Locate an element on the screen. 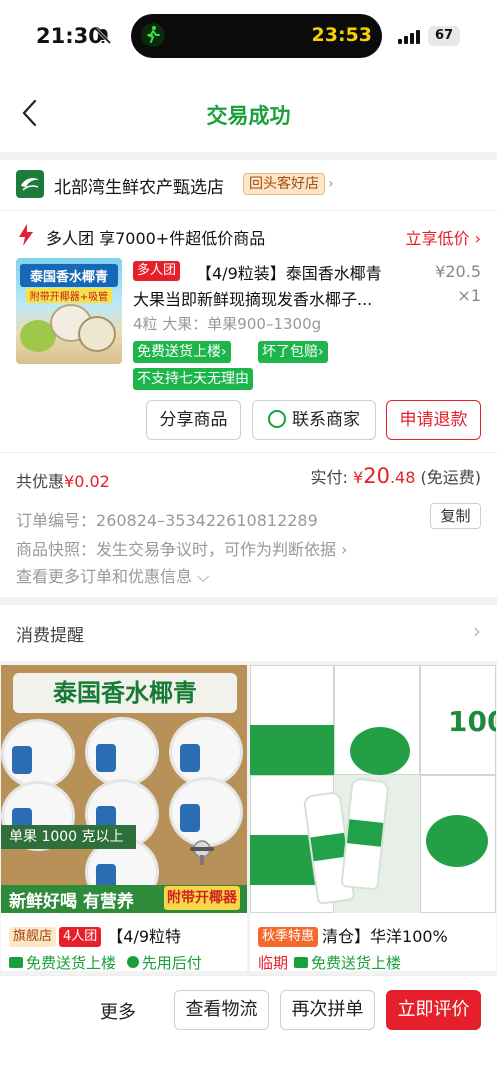  product-title-line1: 【4/9粒装】泰国香水椰青 is located at coordinates (313, 272).